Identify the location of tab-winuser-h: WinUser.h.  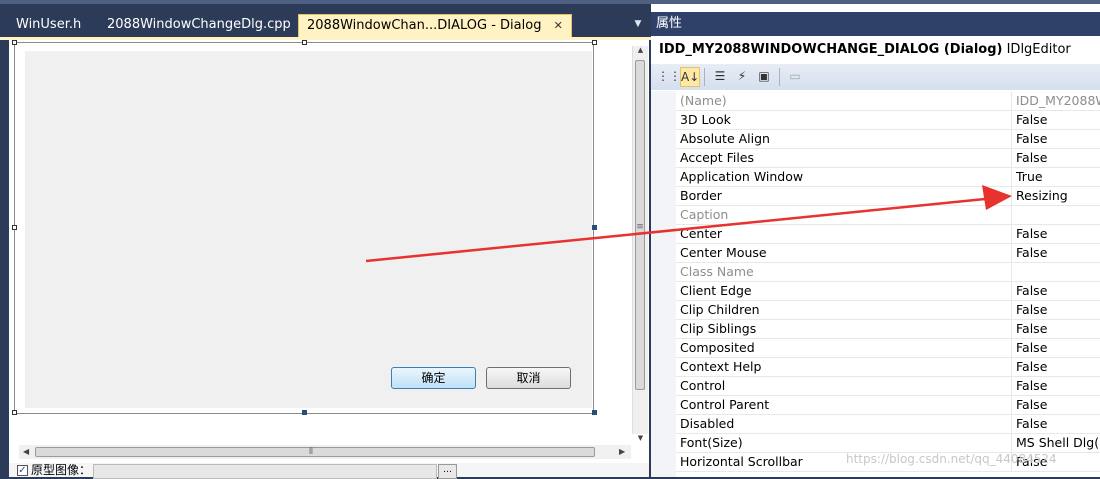
(48, 26).